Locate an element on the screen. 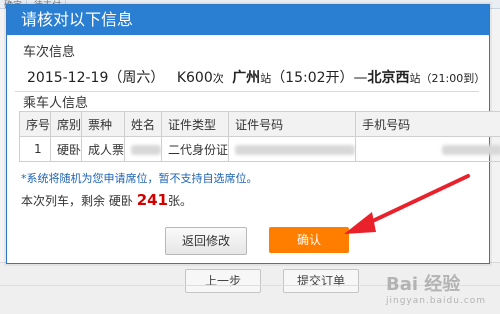  watermark-logo: Bai 经验 jingyan.baidu.com is located at coordinates (436, 288).